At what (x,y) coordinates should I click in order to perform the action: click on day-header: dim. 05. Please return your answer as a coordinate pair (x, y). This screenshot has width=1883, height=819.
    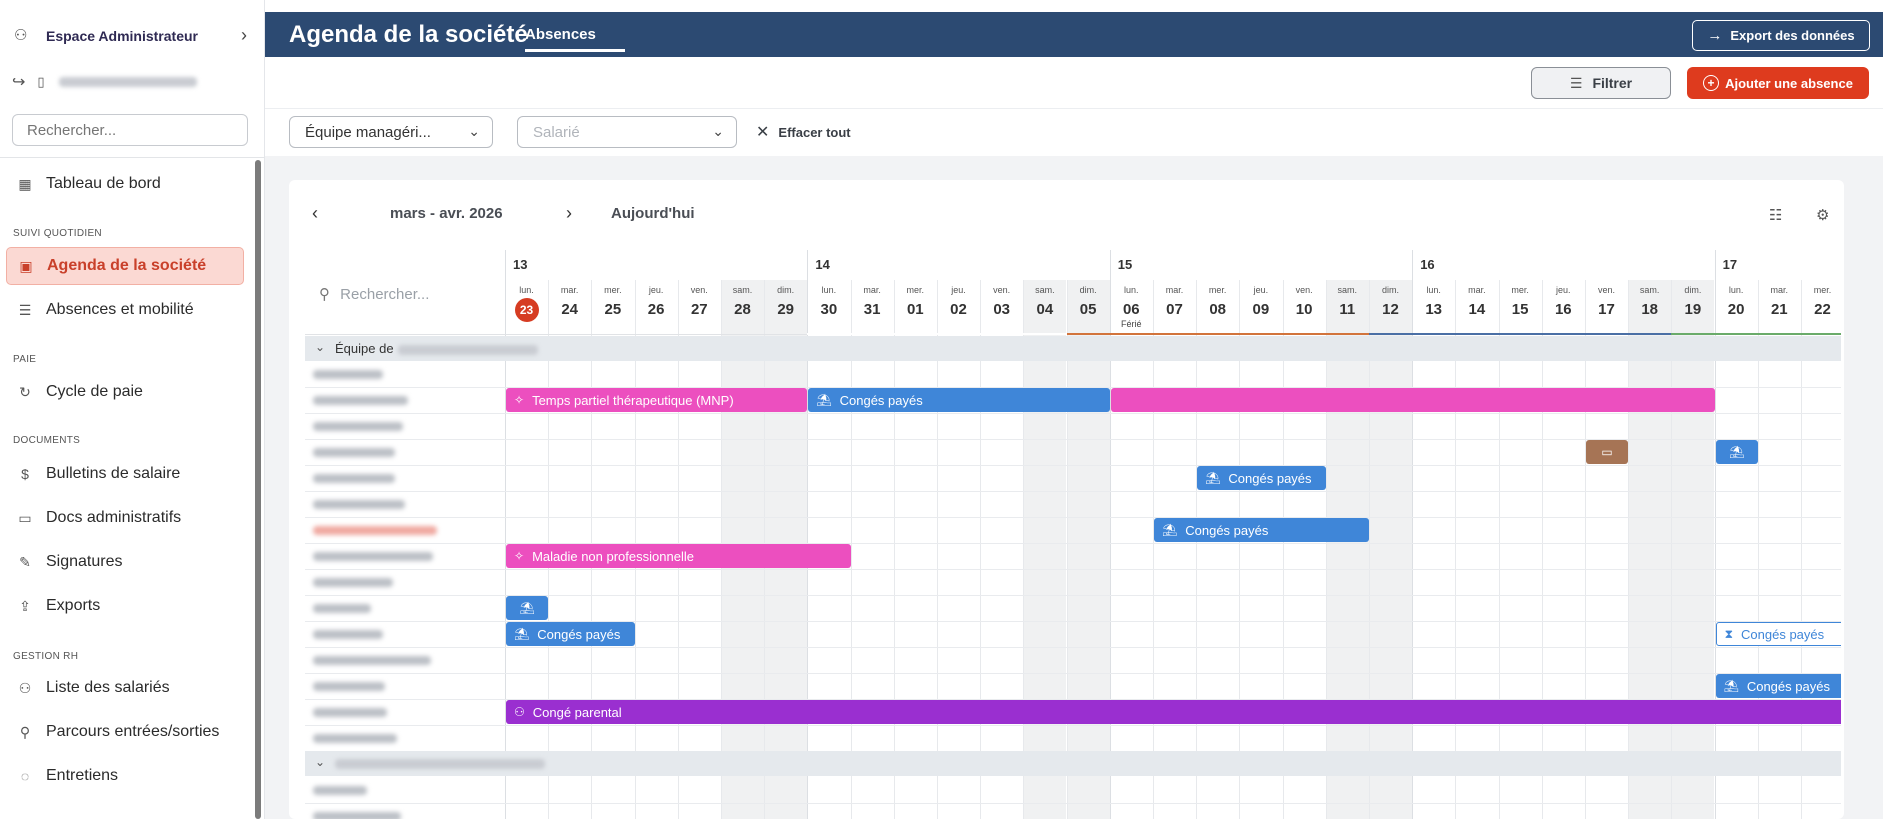
    Looking at the image, I should click on (1088, 307).